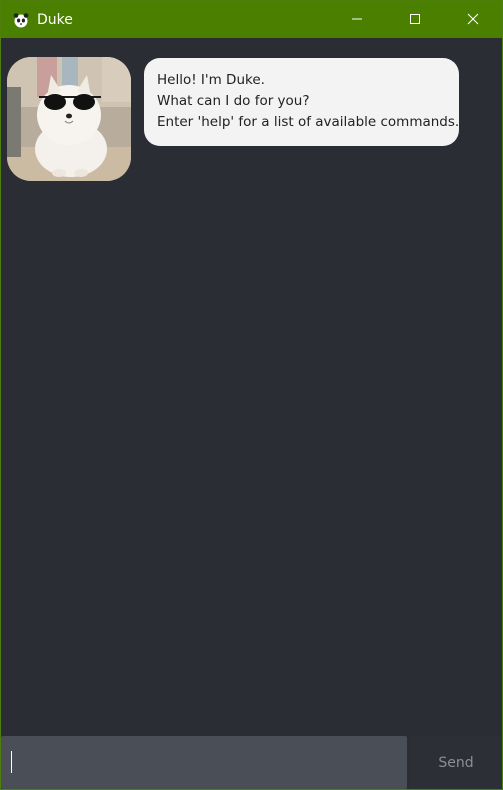  Describe the element at coordinates (211, 80) in the screenshot. I see `message-line: Hello! I'm Duke.` at that location.